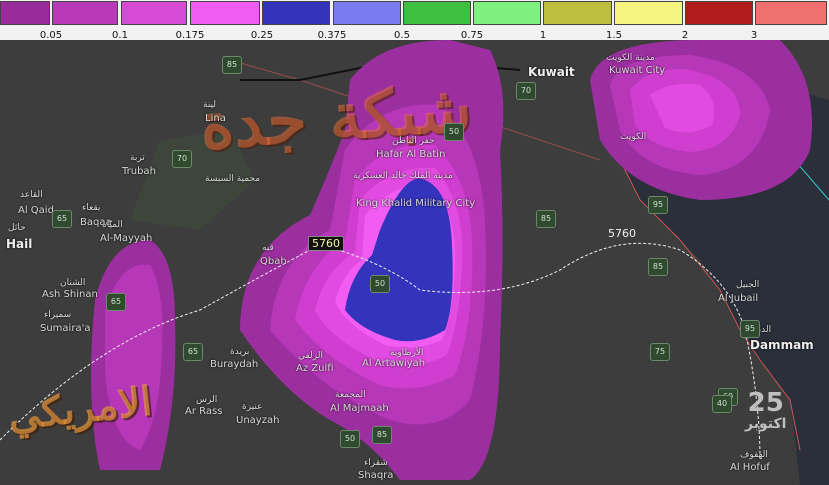 This screenshot has width=829, height=485. Describe the element at coordinates (112, 225) in the screenshot. I see `place-label: الميّاه` at that location.